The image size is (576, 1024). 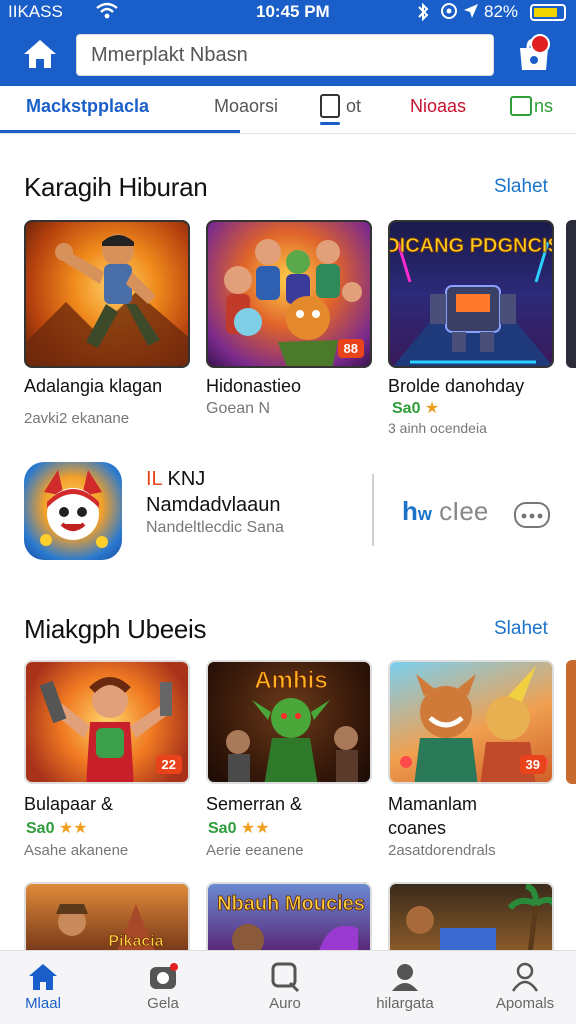 I want to click on featured-app-name: Namdadvlaaun, so click(x=213, y=505).